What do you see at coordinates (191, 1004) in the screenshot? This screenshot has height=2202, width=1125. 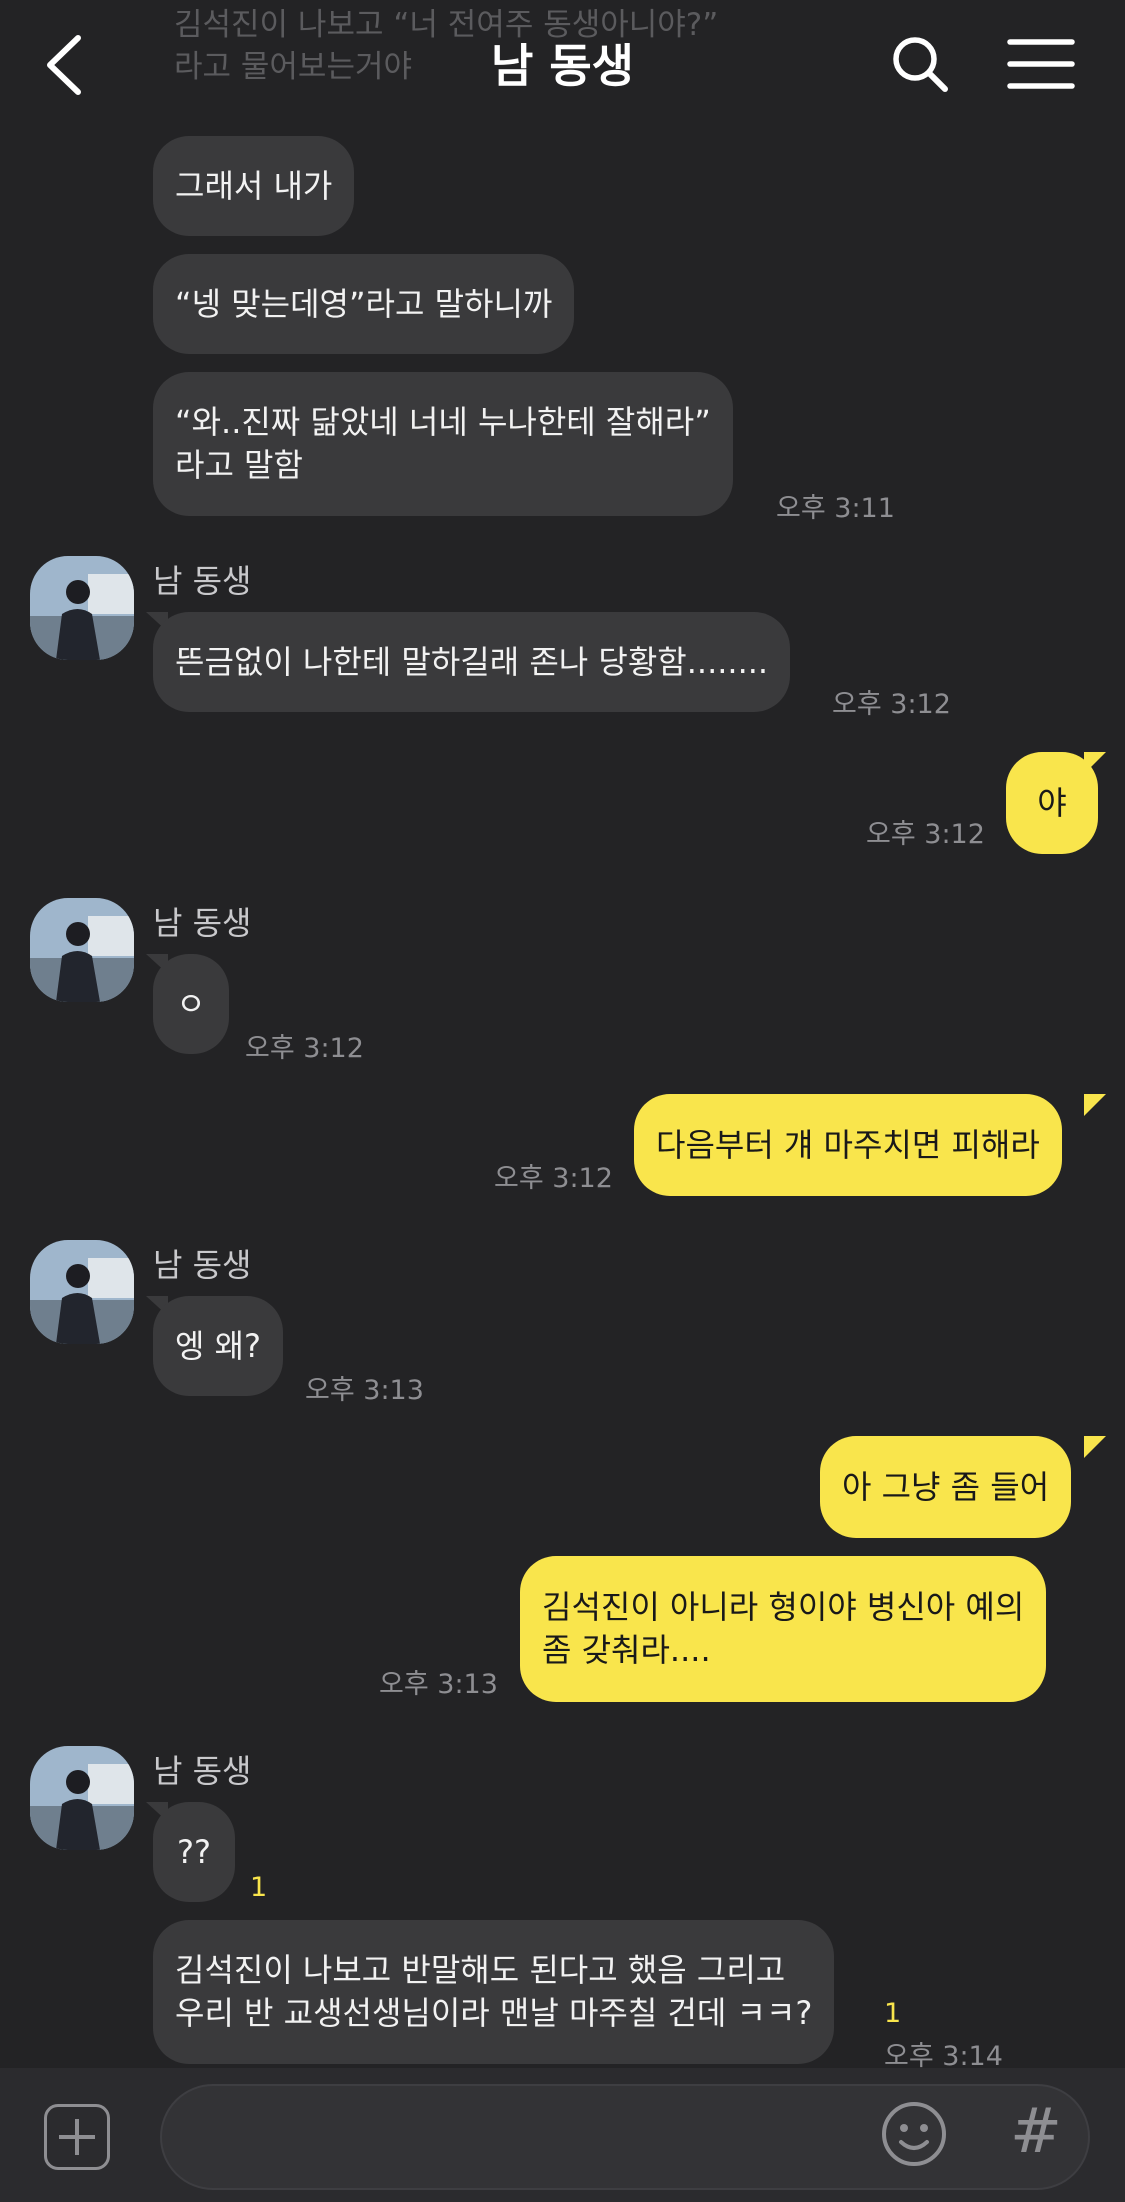 I see `incoming-message: ㅇ` at bounding box center [191, 1004].